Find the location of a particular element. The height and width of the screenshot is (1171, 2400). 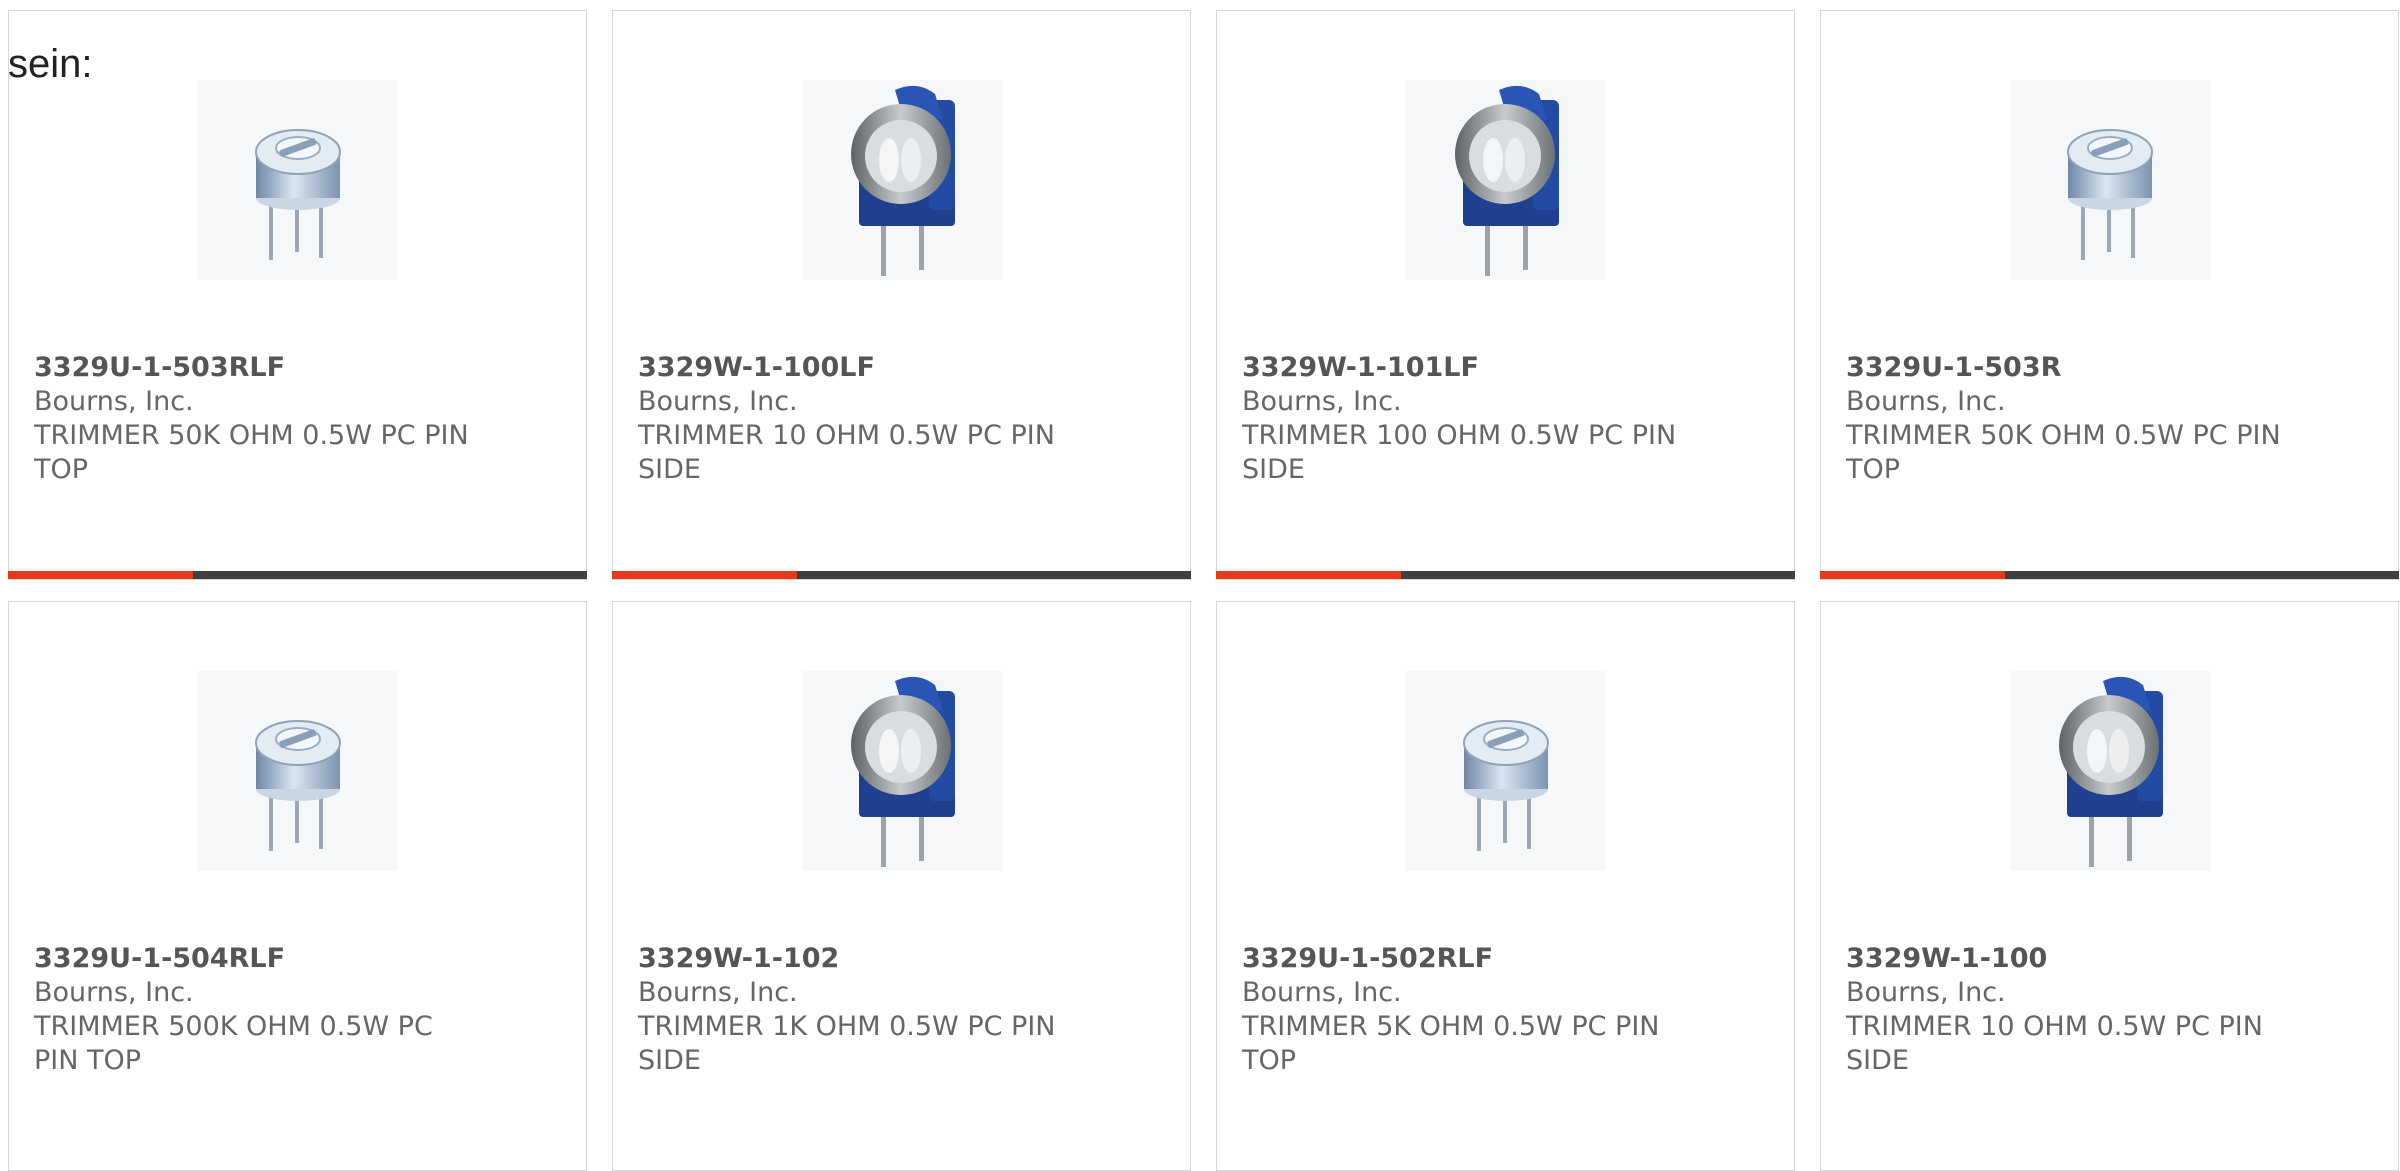

product-description: TRIMMER 5K OHM 0.5W PC PIN TOP is located at coordinates (1451, 1043).